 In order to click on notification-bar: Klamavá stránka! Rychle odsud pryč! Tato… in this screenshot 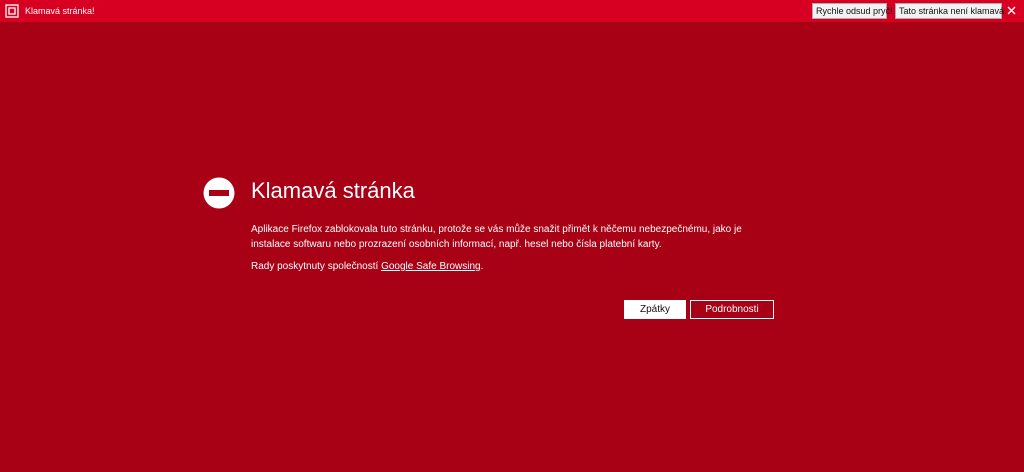, I will do `click(512, 11)`.